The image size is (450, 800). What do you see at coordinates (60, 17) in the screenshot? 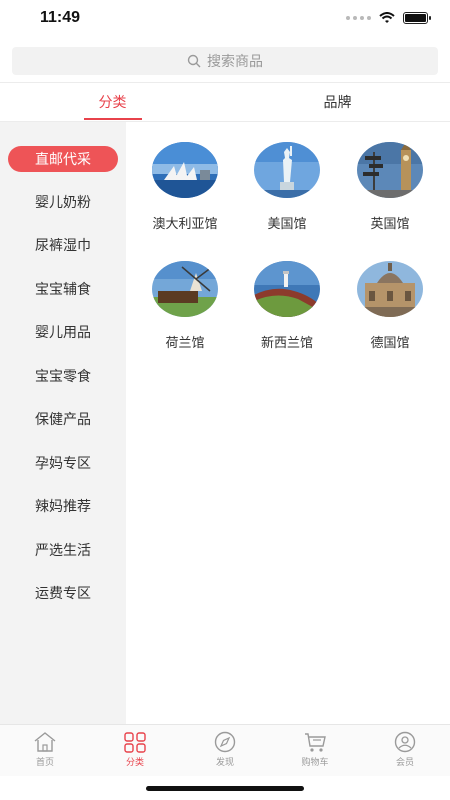
I see `status-time: 11:49` at bounding box center [60, 17].